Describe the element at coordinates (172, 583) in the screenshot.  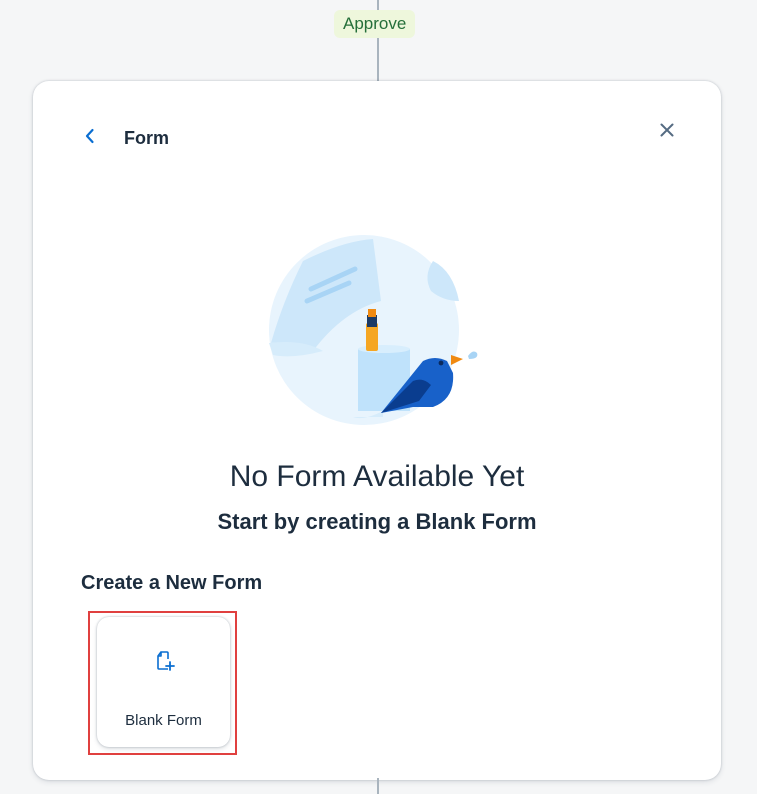
I see `create-section-heading: Create a New Form` at that location.